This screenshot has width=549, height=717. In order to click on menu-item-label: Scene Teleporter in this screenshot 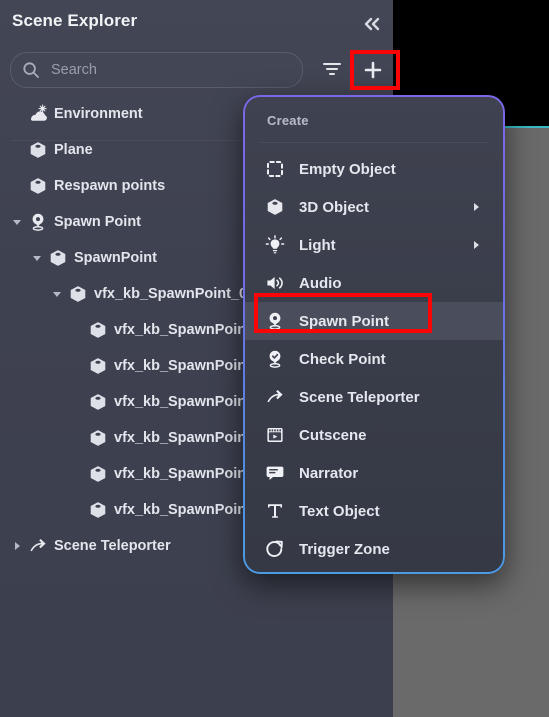, I will do `click(359, 397)`.